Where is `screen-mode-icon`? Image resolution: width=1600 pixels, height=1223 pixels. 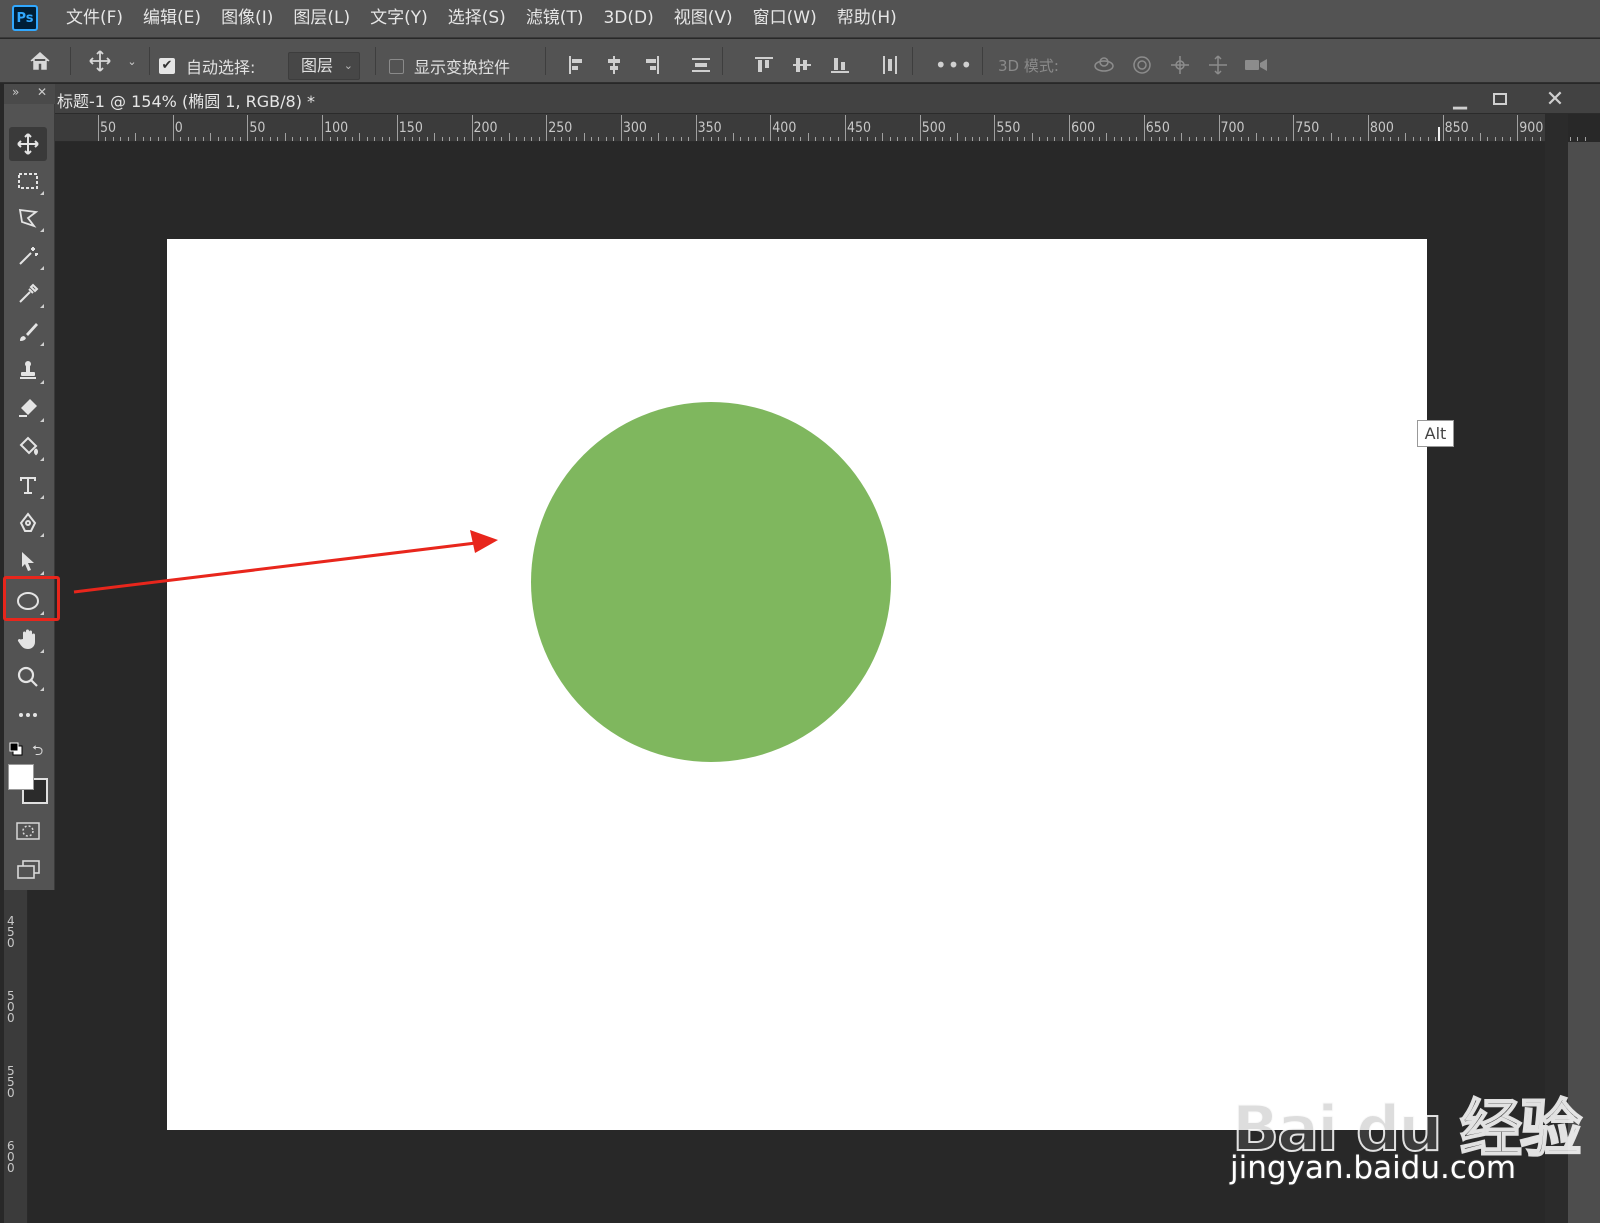 screen-mode-icon is located at coordinates (29, 870).